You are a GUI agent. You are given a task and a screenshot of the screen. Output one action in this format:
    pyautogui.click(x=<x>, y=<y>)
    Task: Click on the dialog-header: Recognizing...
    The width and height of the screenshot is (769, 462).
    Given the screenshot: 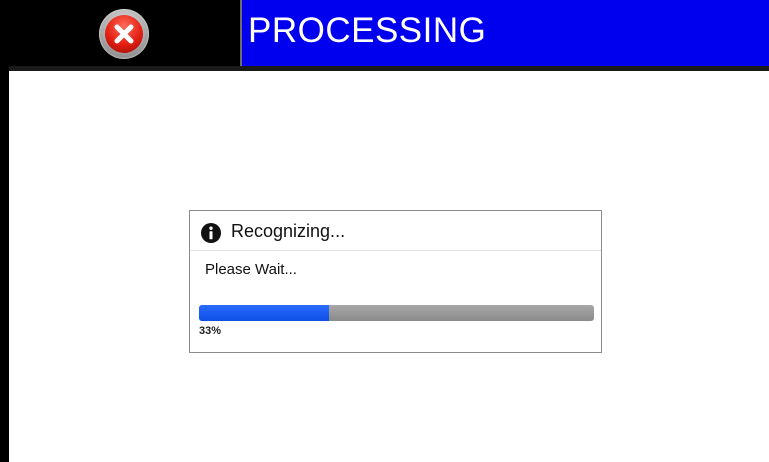 What is the action you would take?
    pyautogui.click(x=395, y=231)
    